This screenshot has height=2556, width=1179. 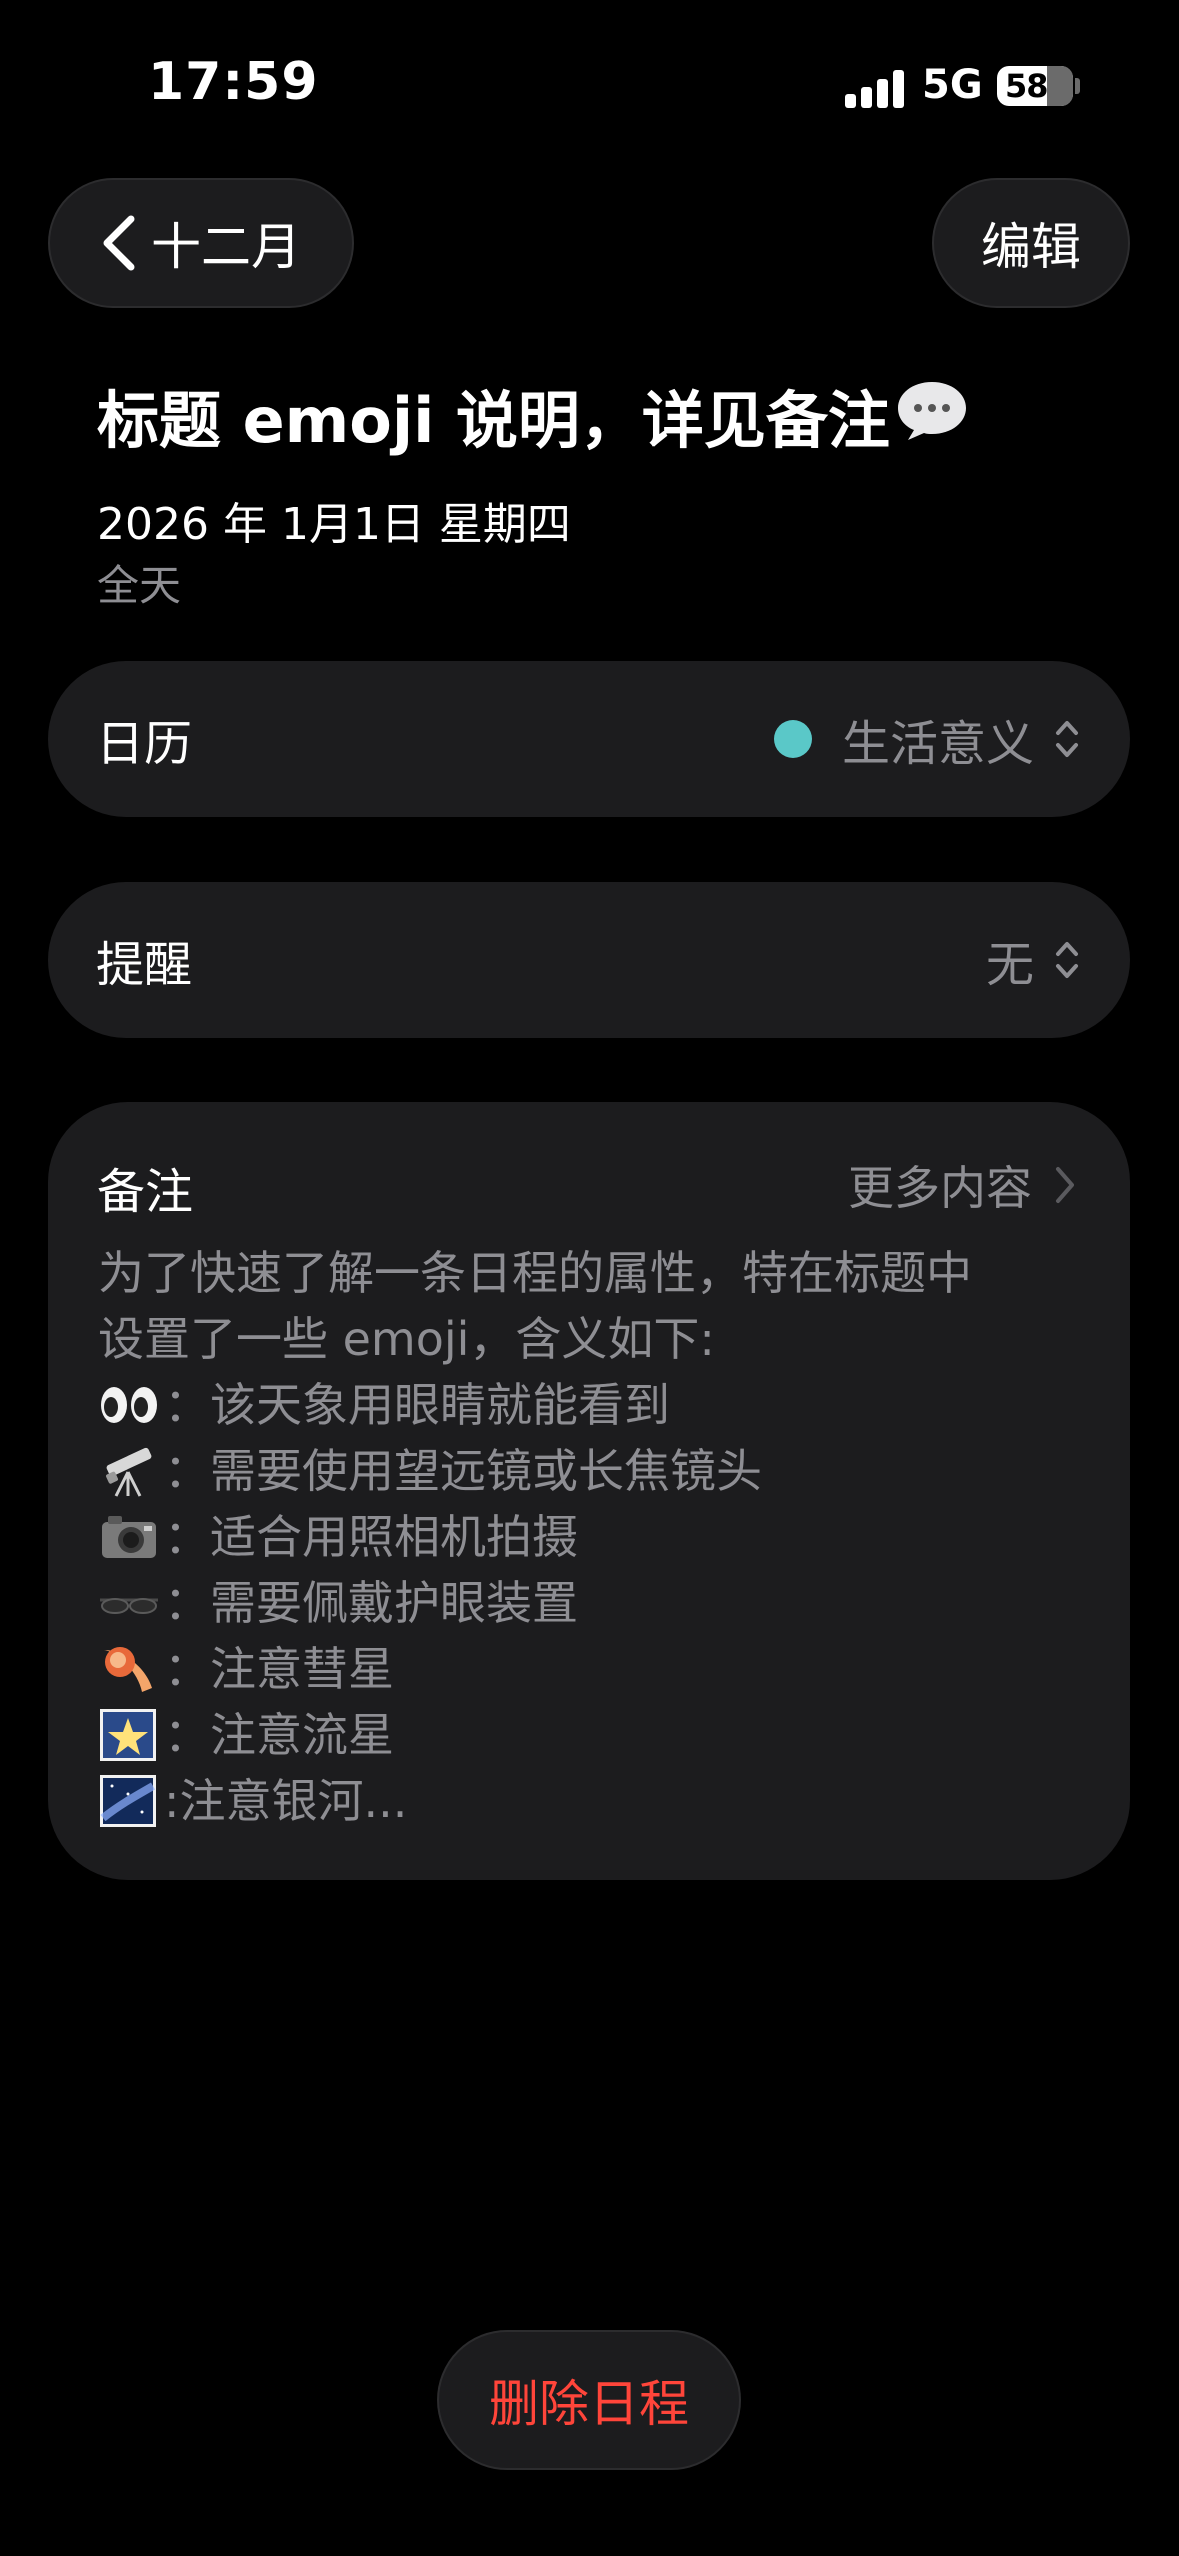 I want to click on calendar-color-dot, so click(x=792, y=739).